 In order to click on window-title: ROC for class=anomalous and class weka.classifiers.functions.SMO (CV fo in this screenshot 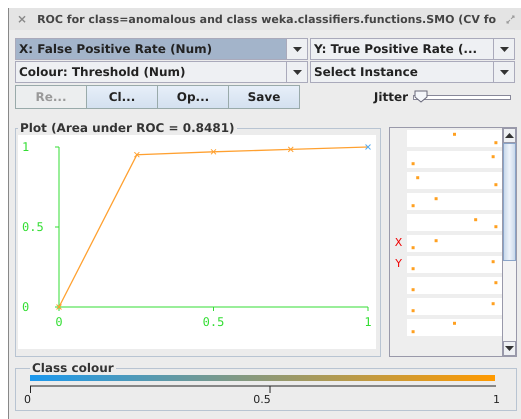, I will do `click(266, 19)`.